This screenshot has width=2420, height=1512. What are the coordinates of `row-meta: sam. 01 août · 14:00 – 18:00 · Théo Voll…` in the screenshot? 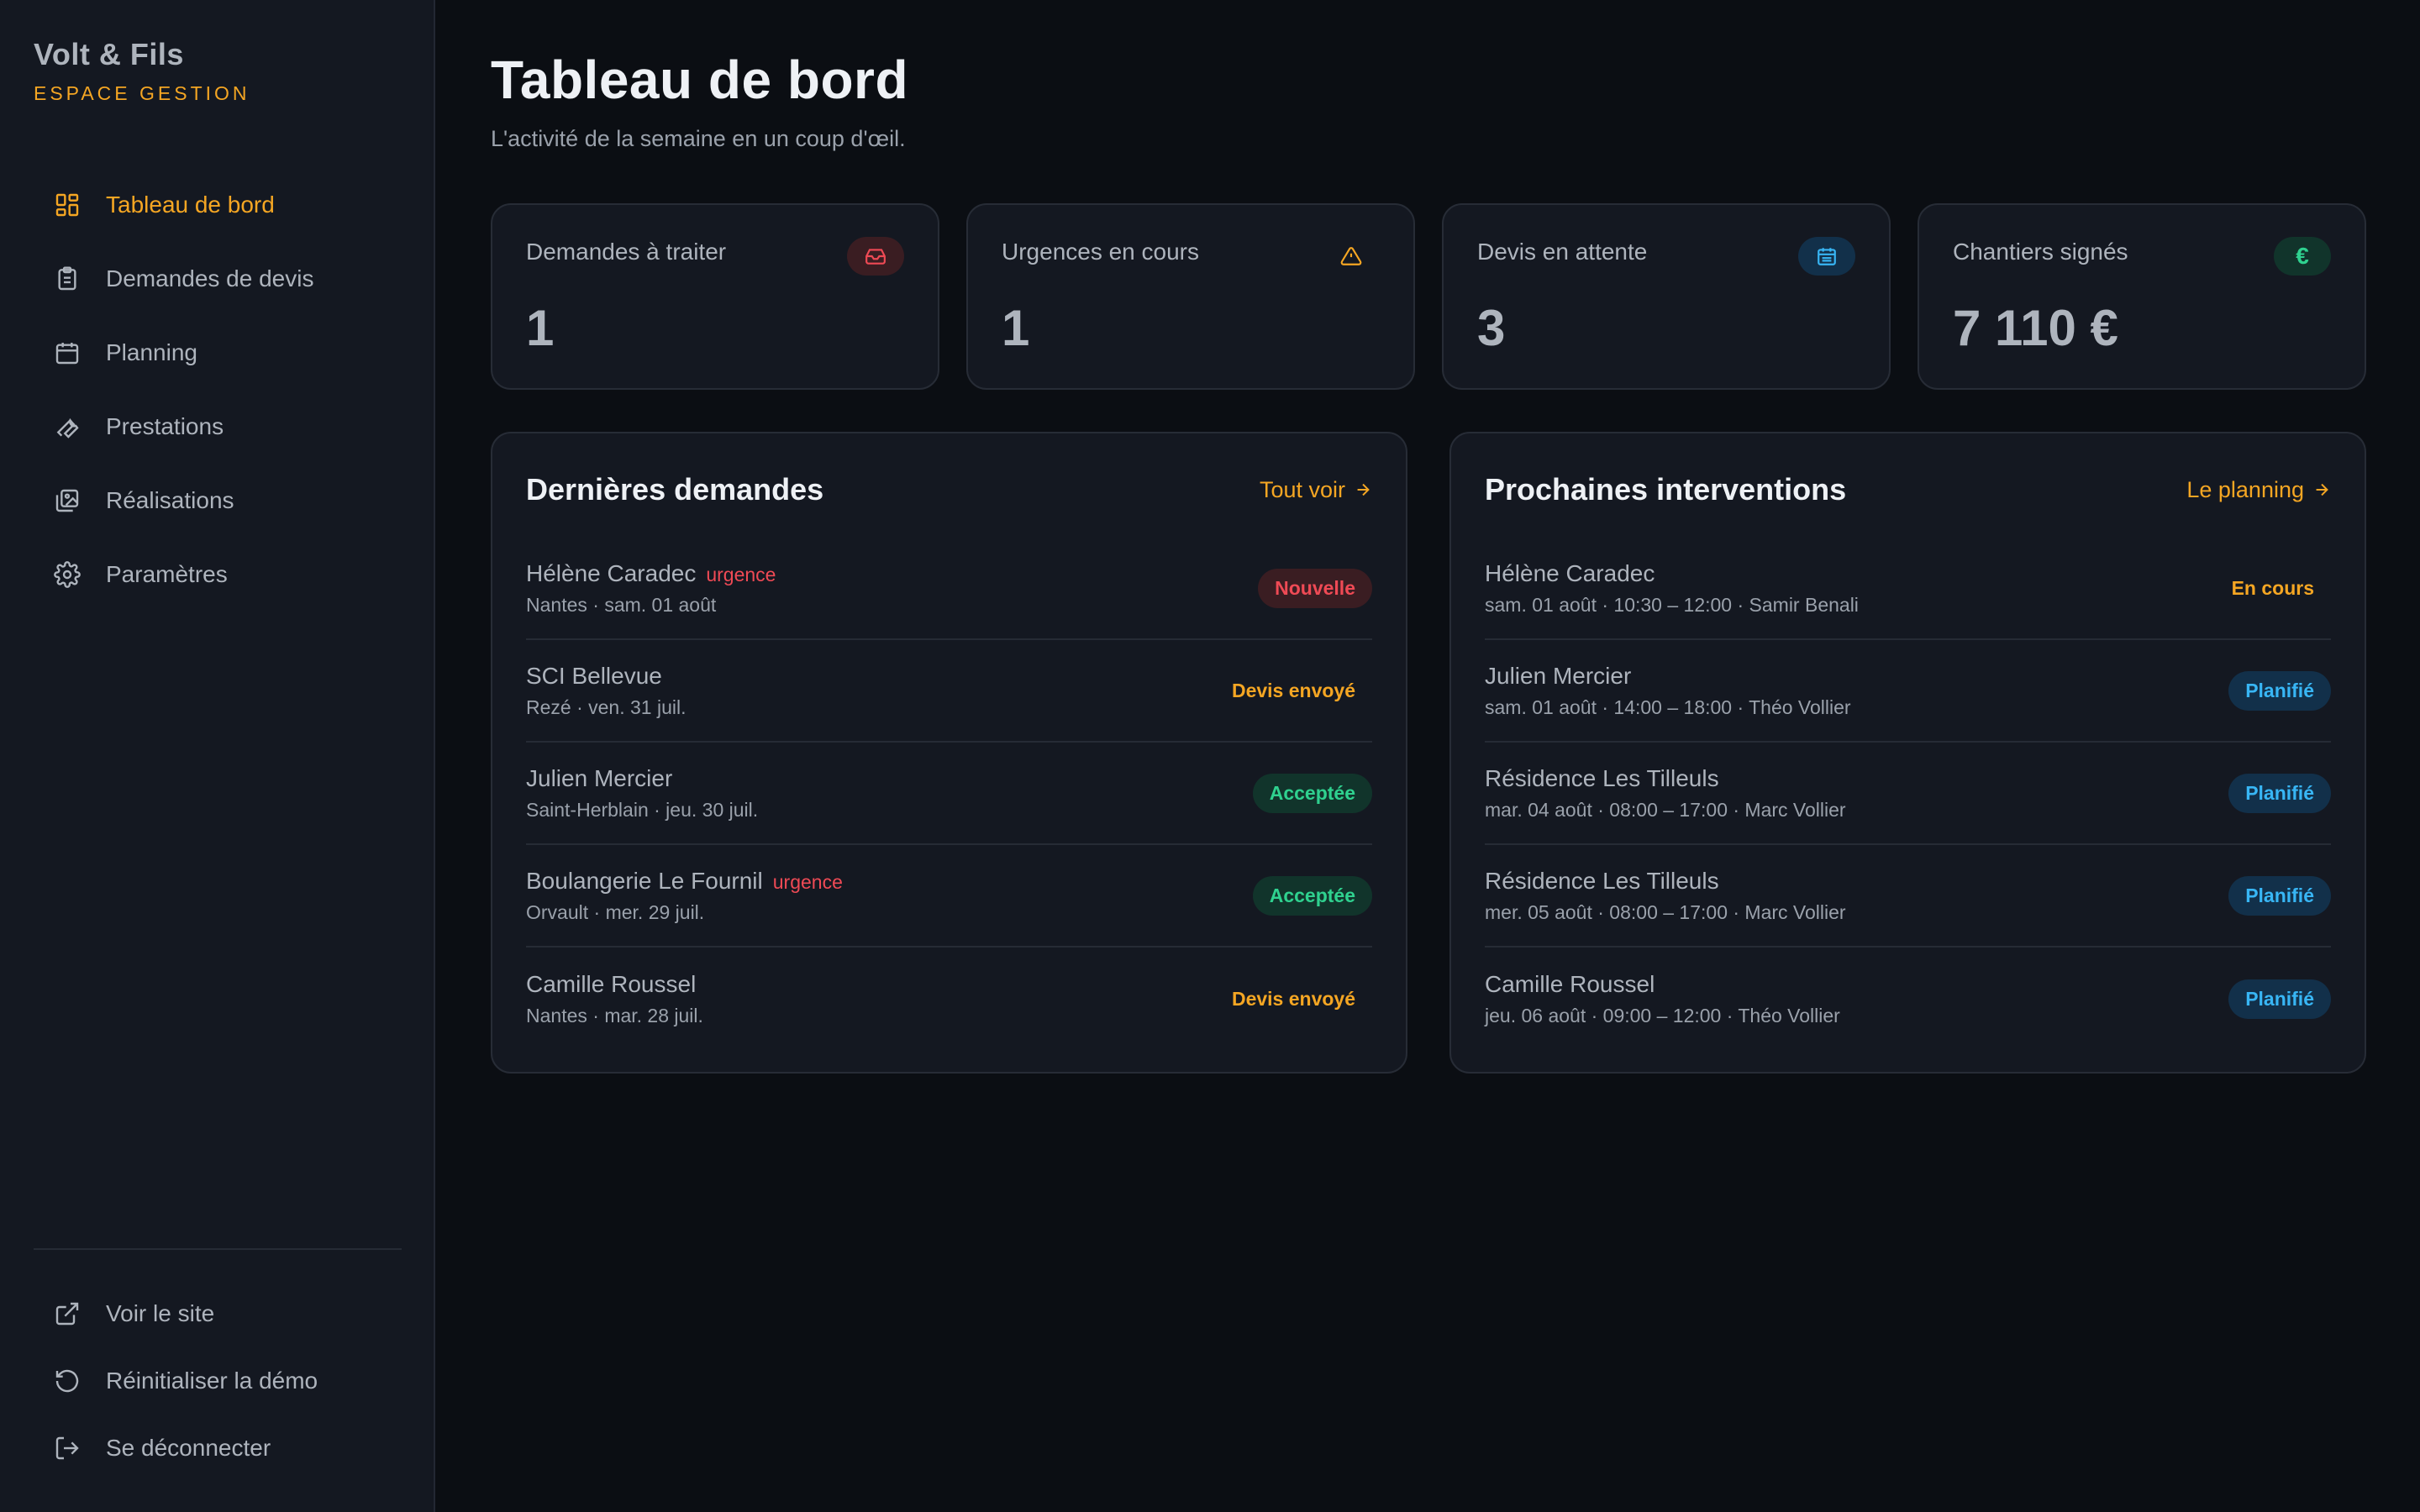 It's located at (1668, 707).